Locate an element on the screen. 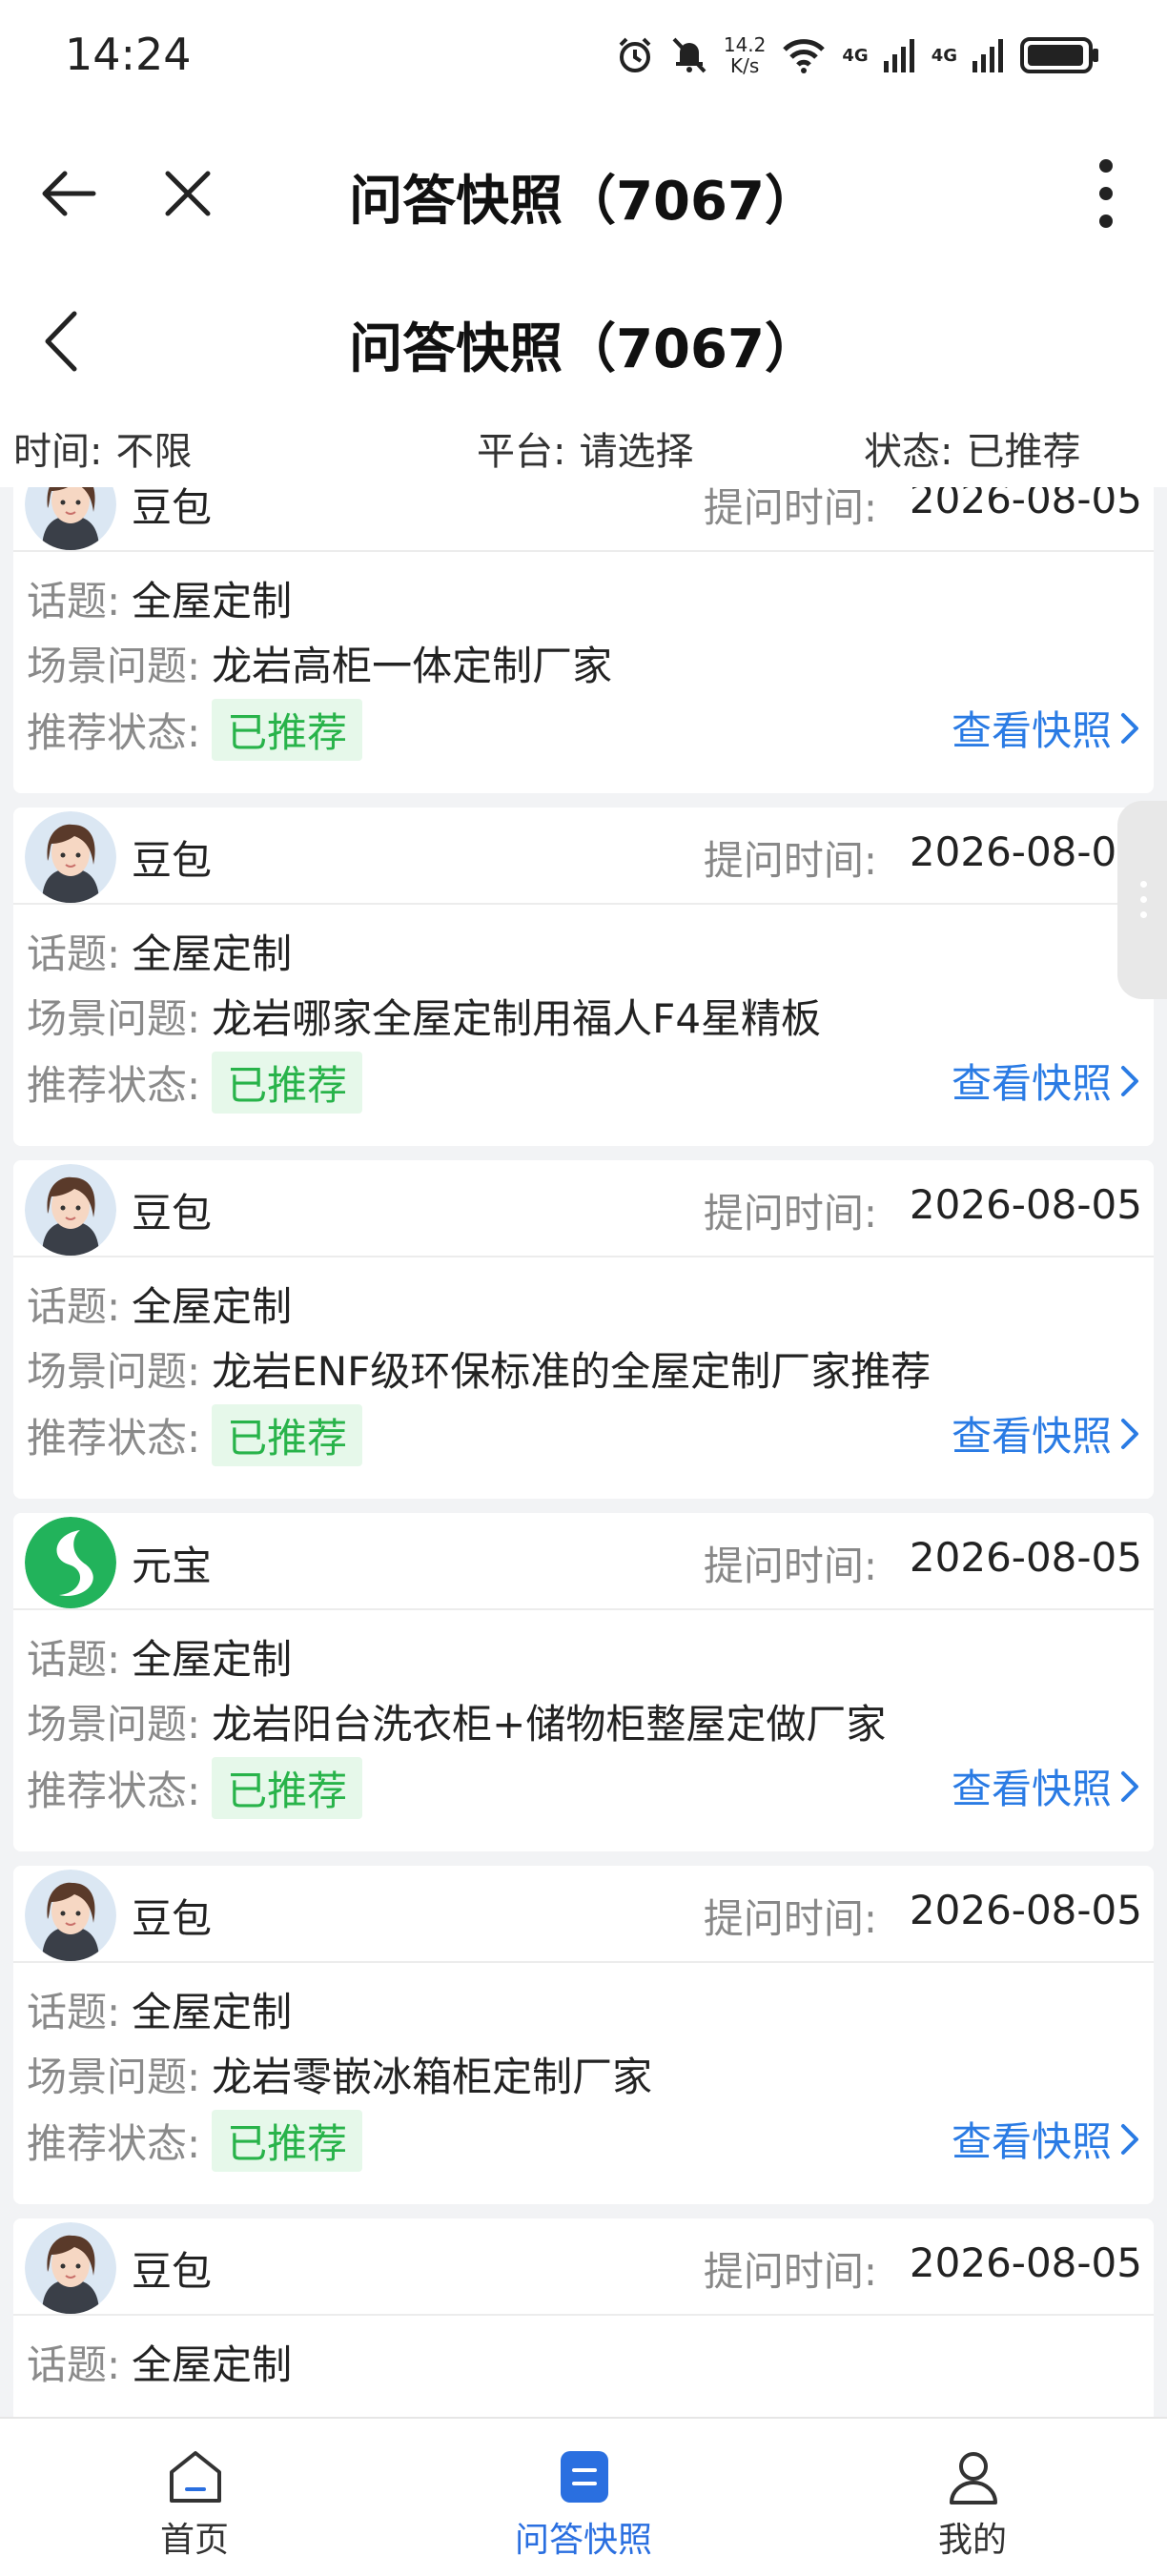 The width and height of the screenshot is (1167, 2576). yuanbao-logo is located at coordinates (70, 1562).